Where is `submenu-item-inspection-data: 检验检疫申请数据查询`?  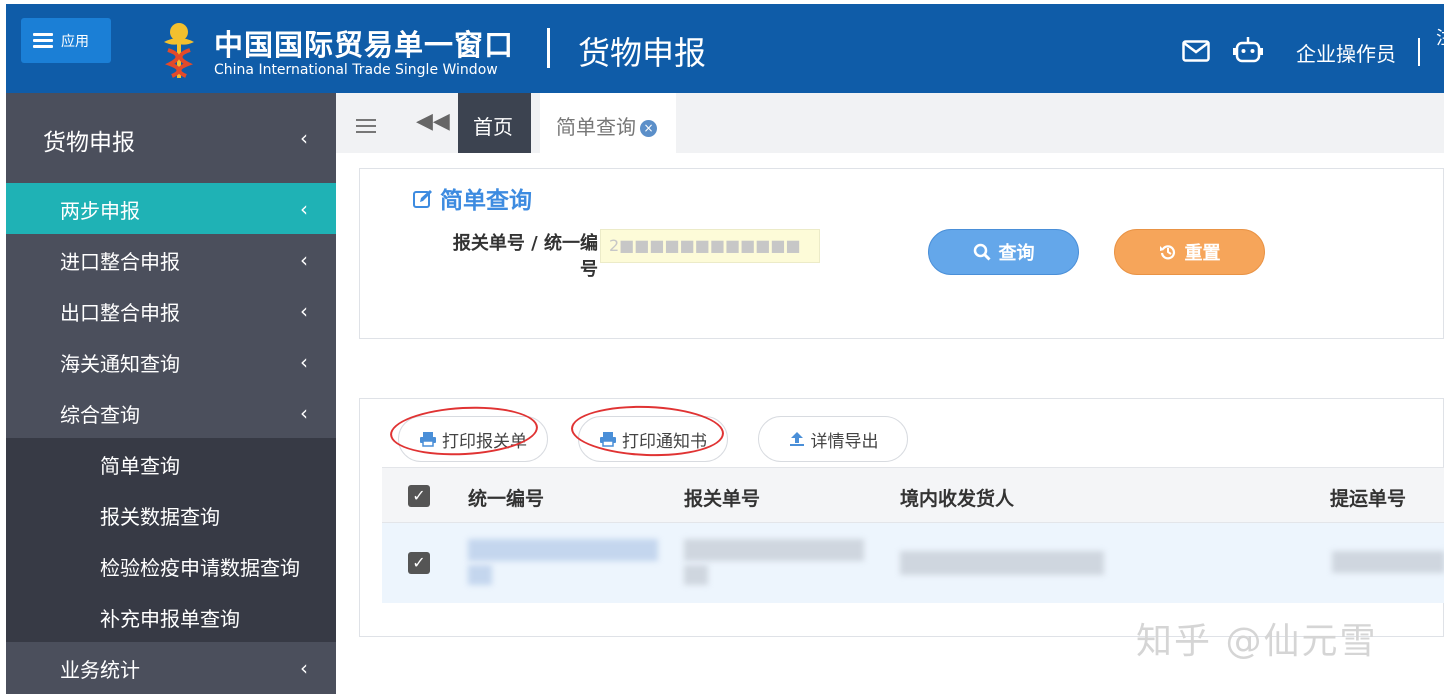 submenu-item-inspection-data: 检验检疫申请数据查询 is located at coordinates (200, 566).